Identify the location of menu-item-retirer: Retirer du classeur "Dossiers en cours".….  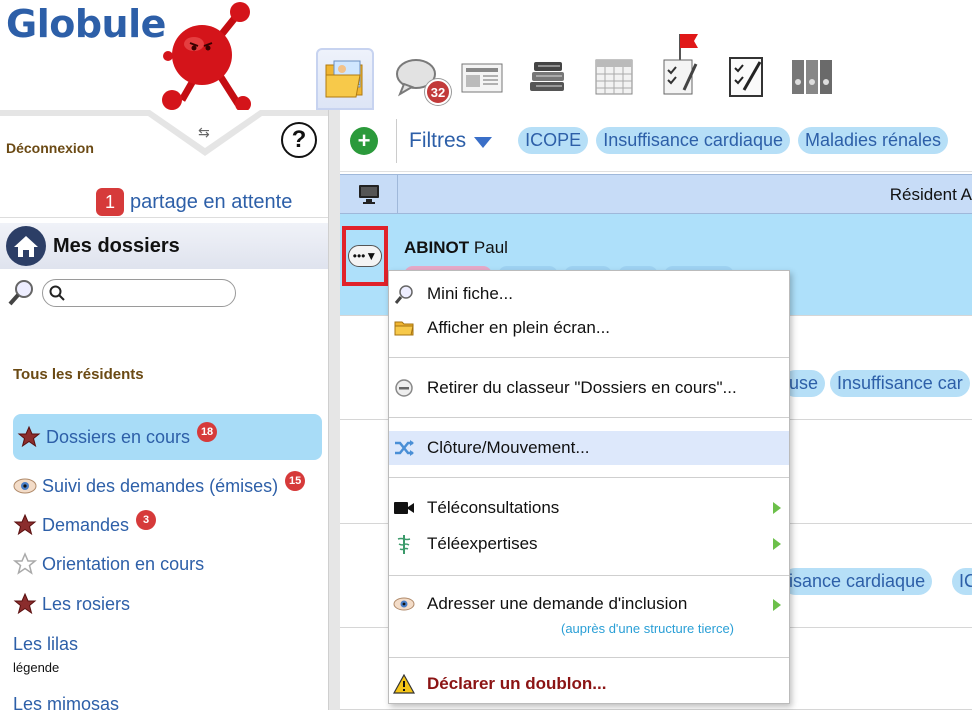
(589, 388).